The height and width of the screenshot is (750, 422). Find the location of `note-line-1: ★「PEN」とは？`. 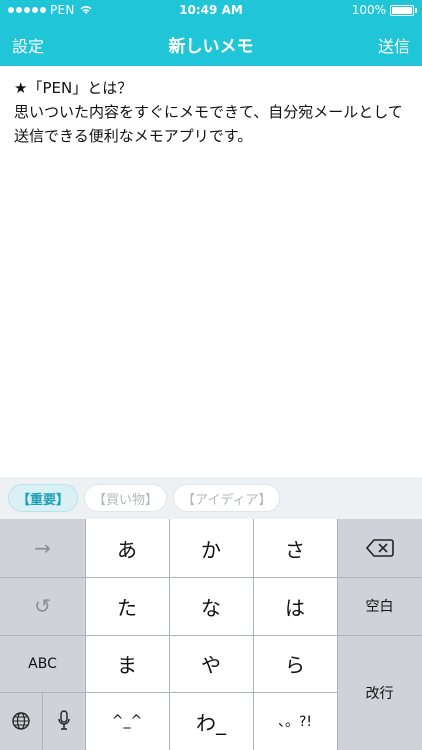

note-line-1: ★「PEN」とは？ is located at coordinates (73, 88).